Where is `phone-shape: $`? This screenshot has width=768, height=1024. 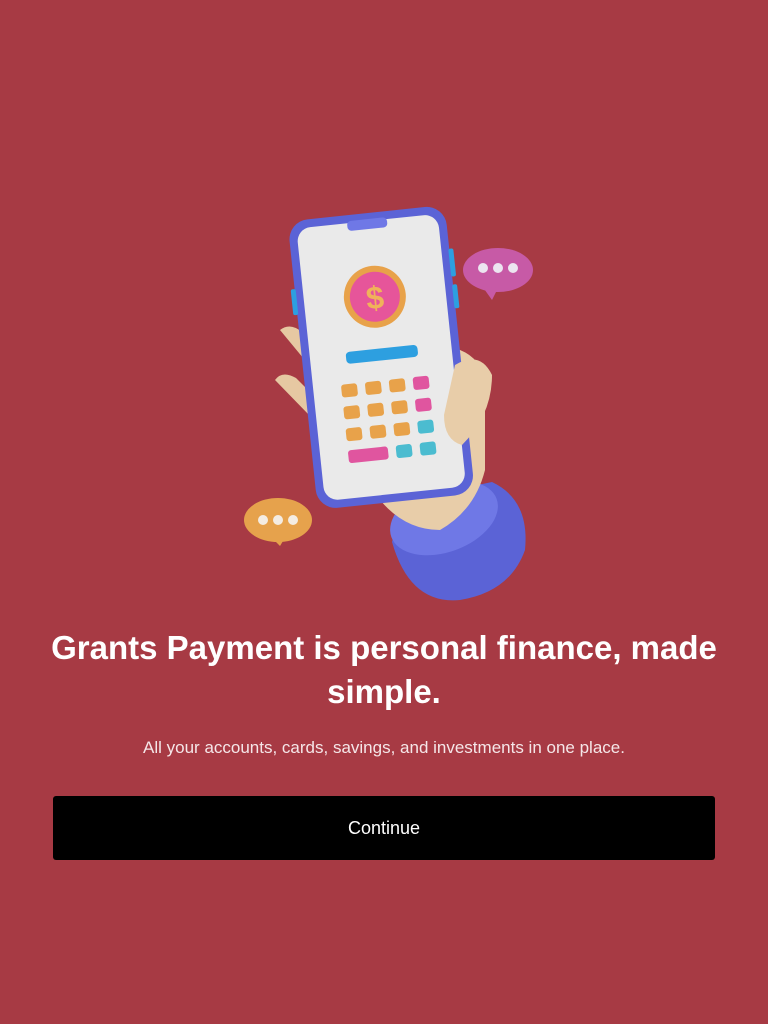 phone-shape: $ is located at coordinates (381, 357).